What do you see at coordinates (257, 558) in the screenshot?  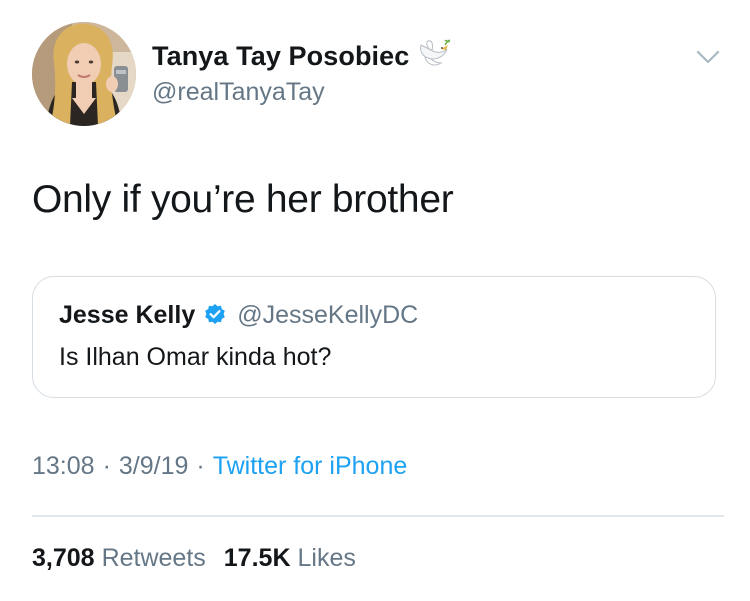 I see `likes-count: 17.5K` at bounding box center [257, 558].